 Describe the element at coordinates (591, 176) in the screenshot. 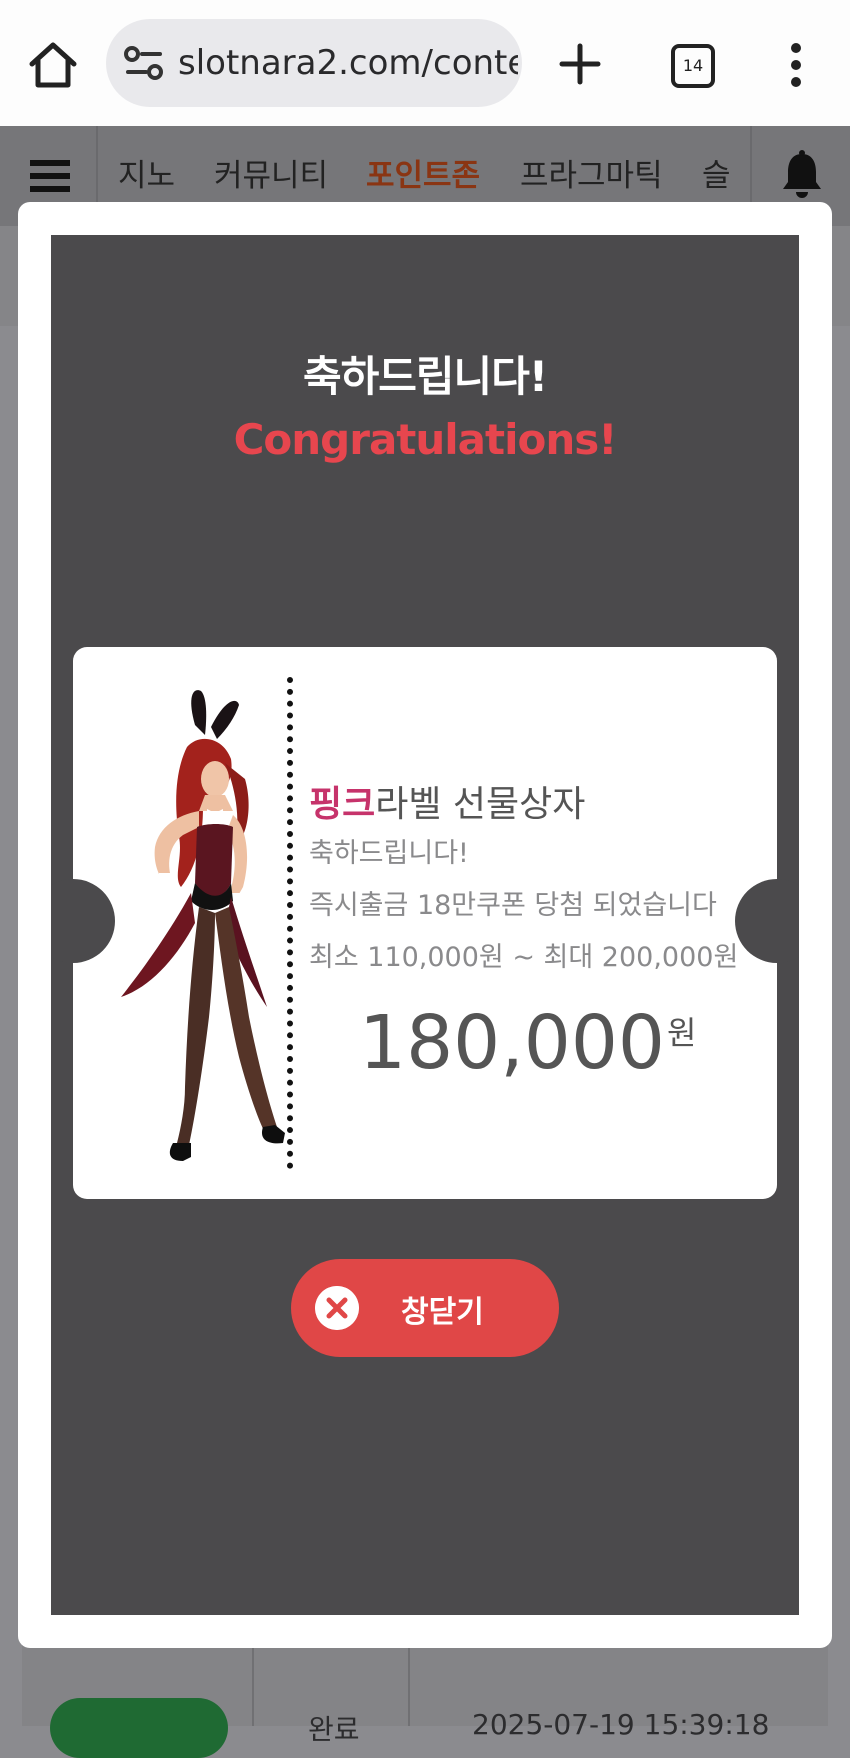

I see `nav-item-pragmatic: 프라그마틱` at that location.